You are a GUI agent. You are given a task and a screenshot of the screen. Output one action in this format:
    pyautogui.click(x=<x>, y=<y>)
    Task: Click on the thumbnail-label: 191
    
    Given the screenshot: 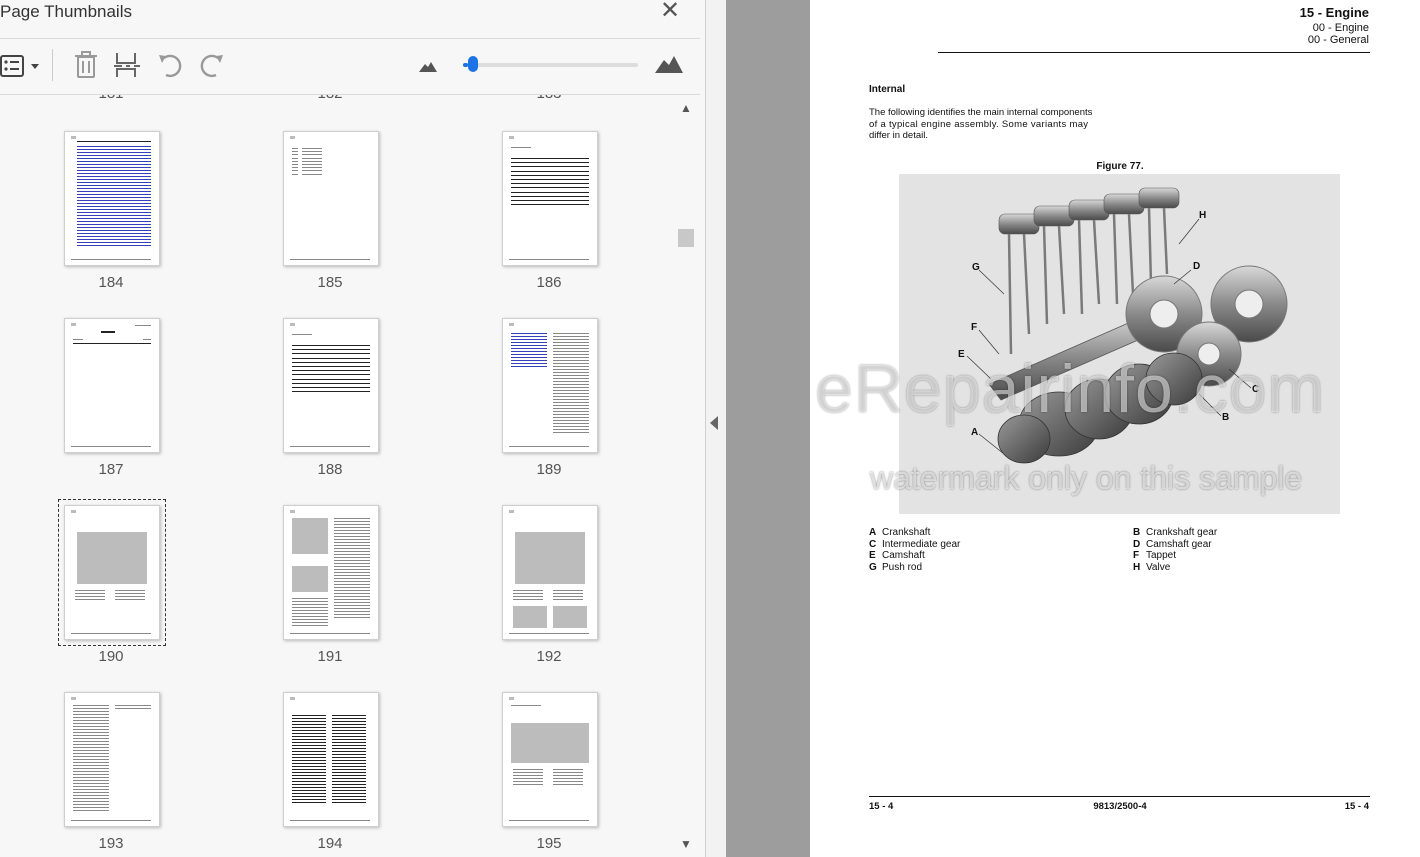 What is the action you would take?
    pyautogui.click(x=330, y=656)
    